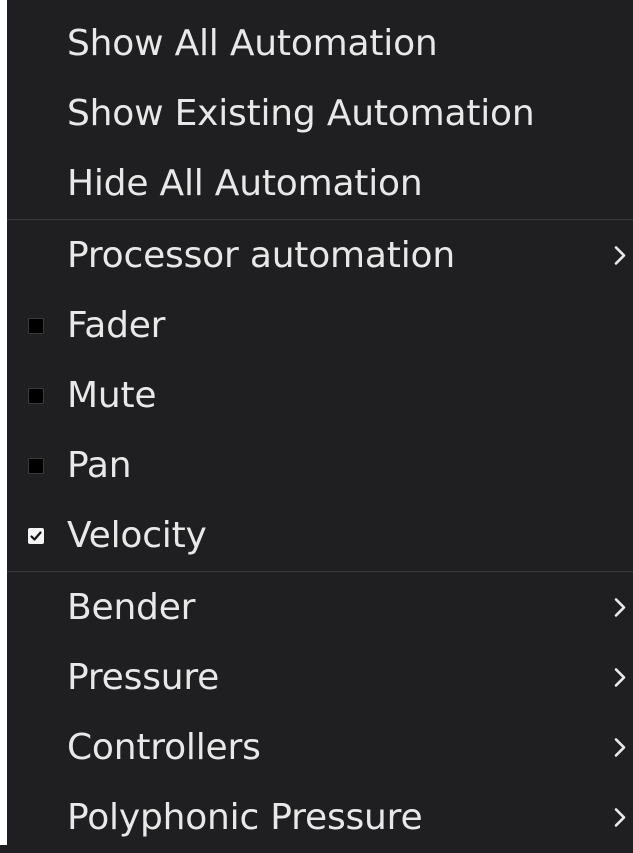 This screenshot has width=633, height=853. What do you see at coordinates (112, 395) in the screenshot?
I see `menu-item-label: Mute` at bounding box center [112, 395].